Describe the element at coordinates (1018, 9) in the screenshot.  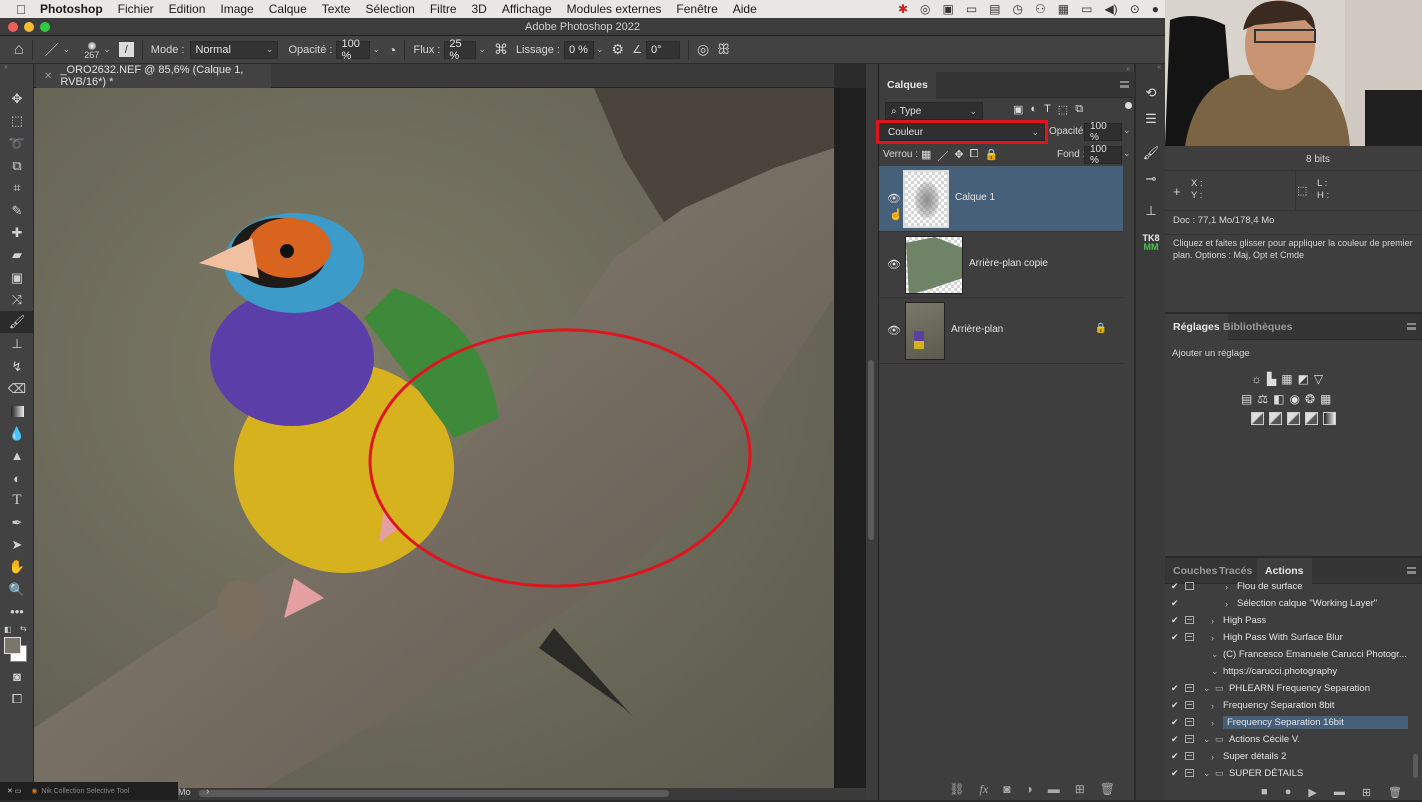
I see `time-machine-icon: ◷` at that location.